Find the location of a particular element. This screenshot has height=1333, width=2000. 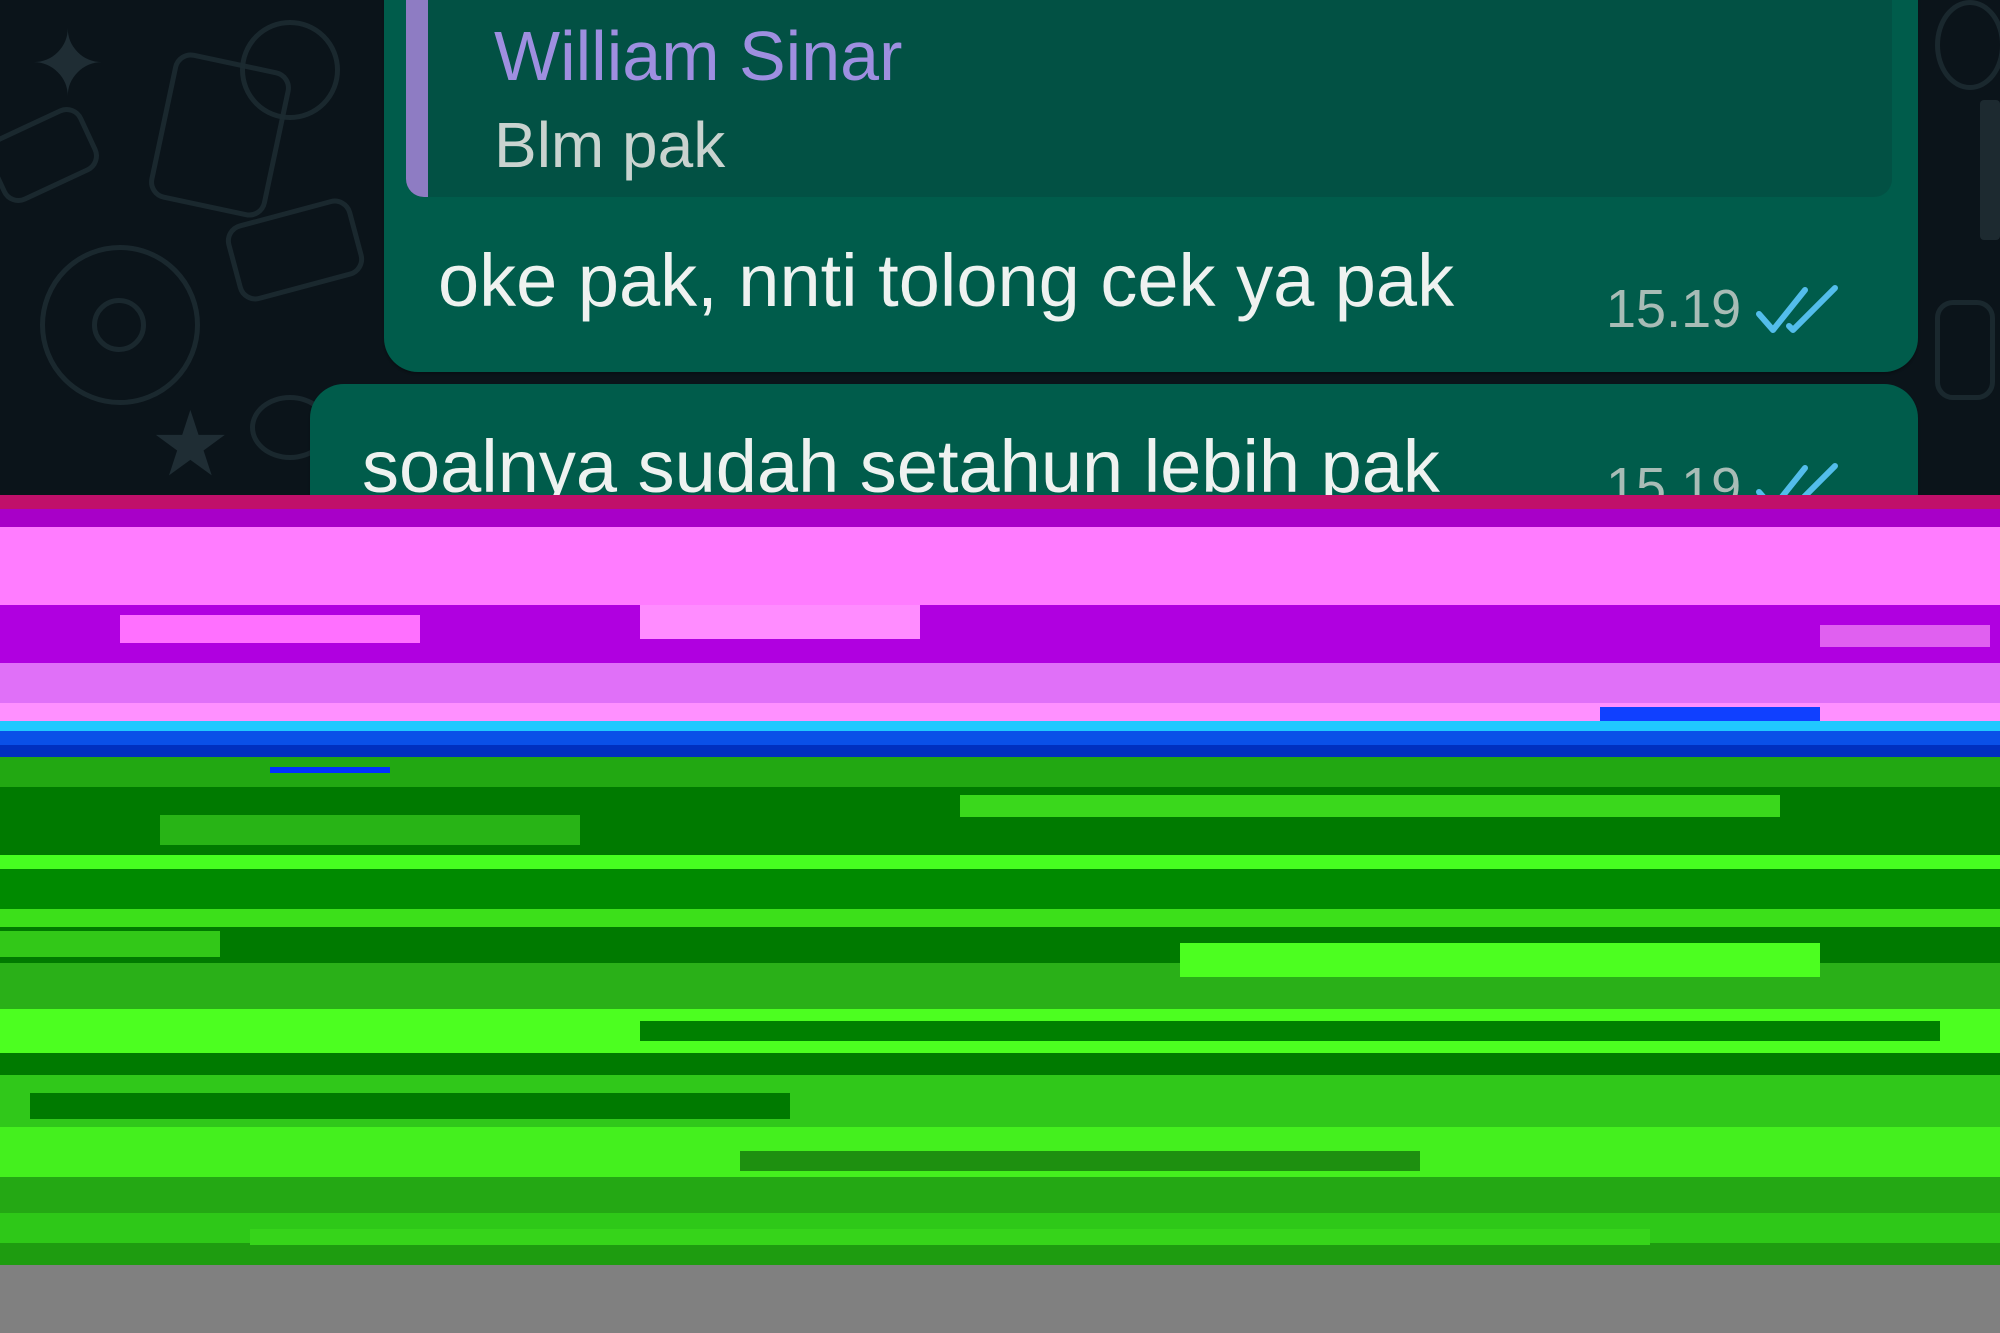

scrollbar-thumb is located at coordinates (1990, 170).